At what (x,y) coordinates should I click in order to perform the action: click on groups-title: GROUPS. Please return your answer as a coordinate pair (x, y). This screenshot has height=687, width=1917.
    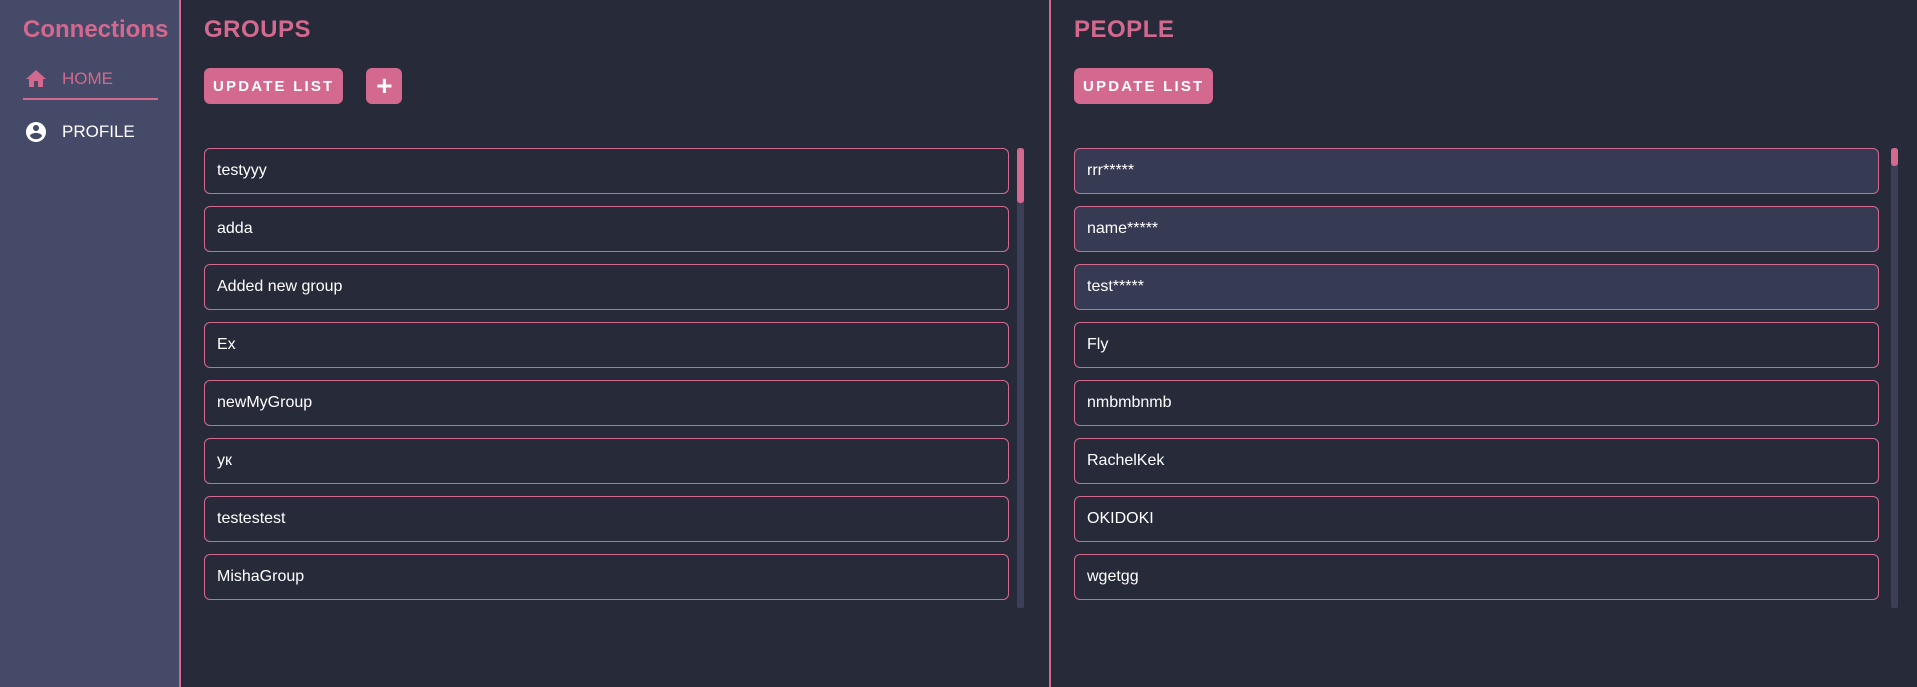
    Looking at the image, I should click on (258, 29).